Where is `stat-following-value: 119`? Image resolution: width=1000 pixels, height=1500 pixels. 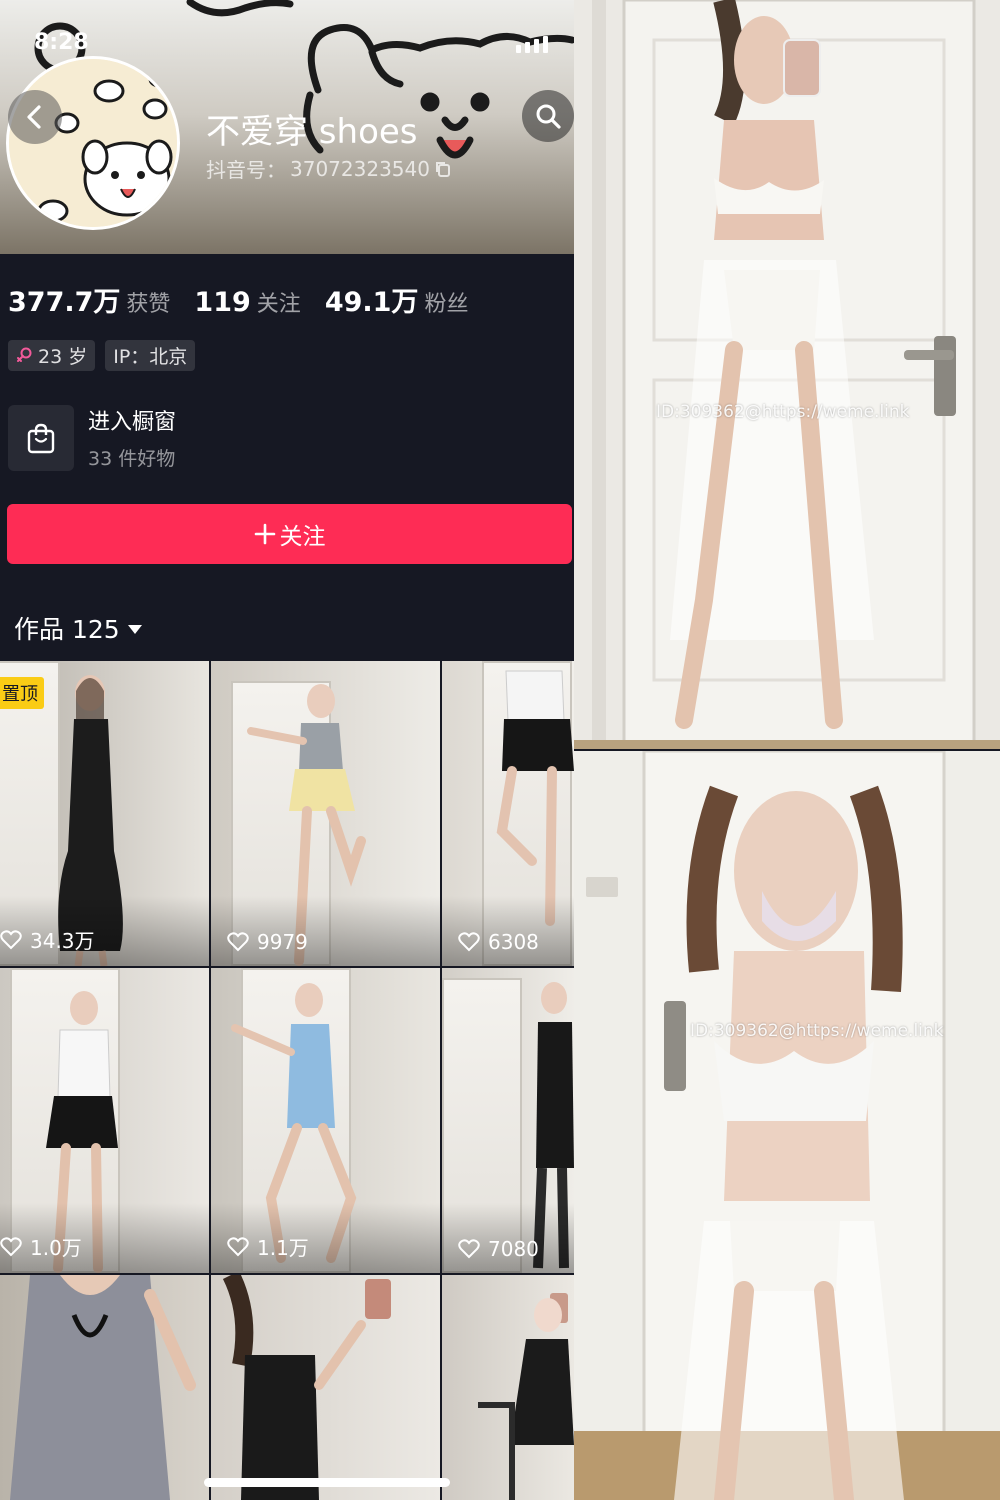
stat-following-value: 119 is located at coordinates (222, 302).